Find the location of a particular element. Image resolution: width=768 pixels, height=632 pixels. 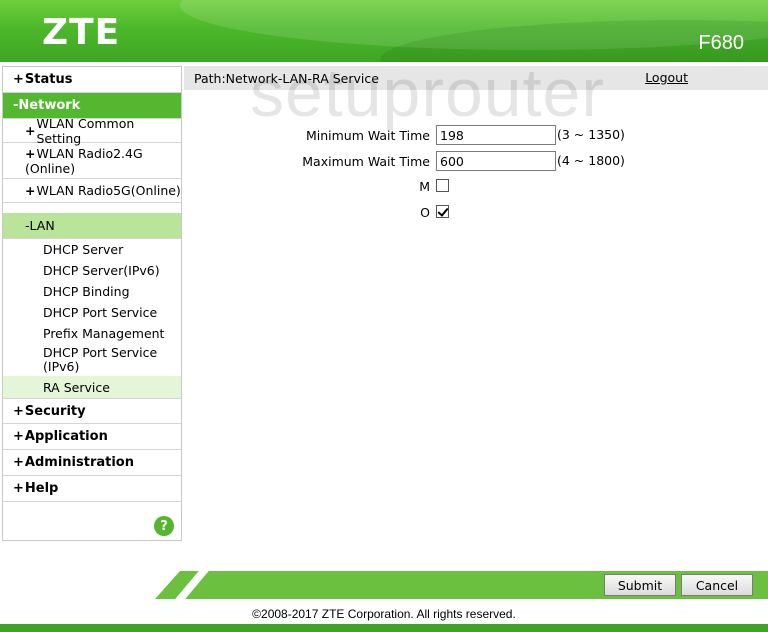

sidebar-item-administration: + Administration is located at coordinates (92, 463).